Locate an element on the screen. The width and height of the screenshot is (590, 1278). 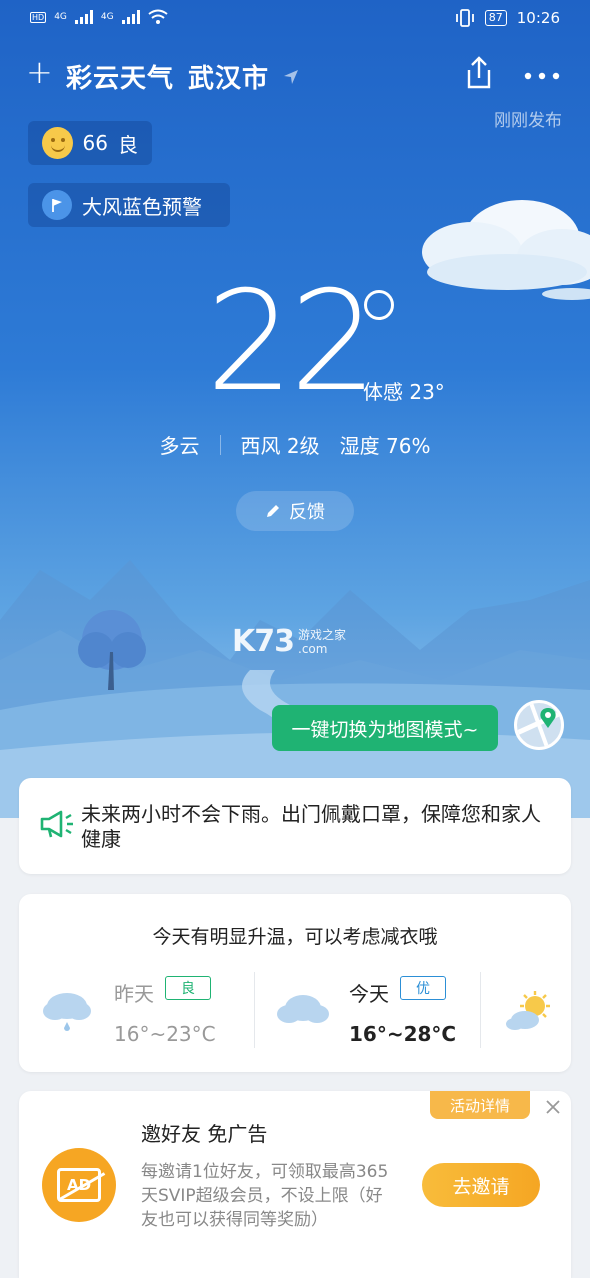
rain-notice-card: 未来两小时不会下雨。出门佩戴口罩，保障您和家人健康 is located at coordinates (295, 826).